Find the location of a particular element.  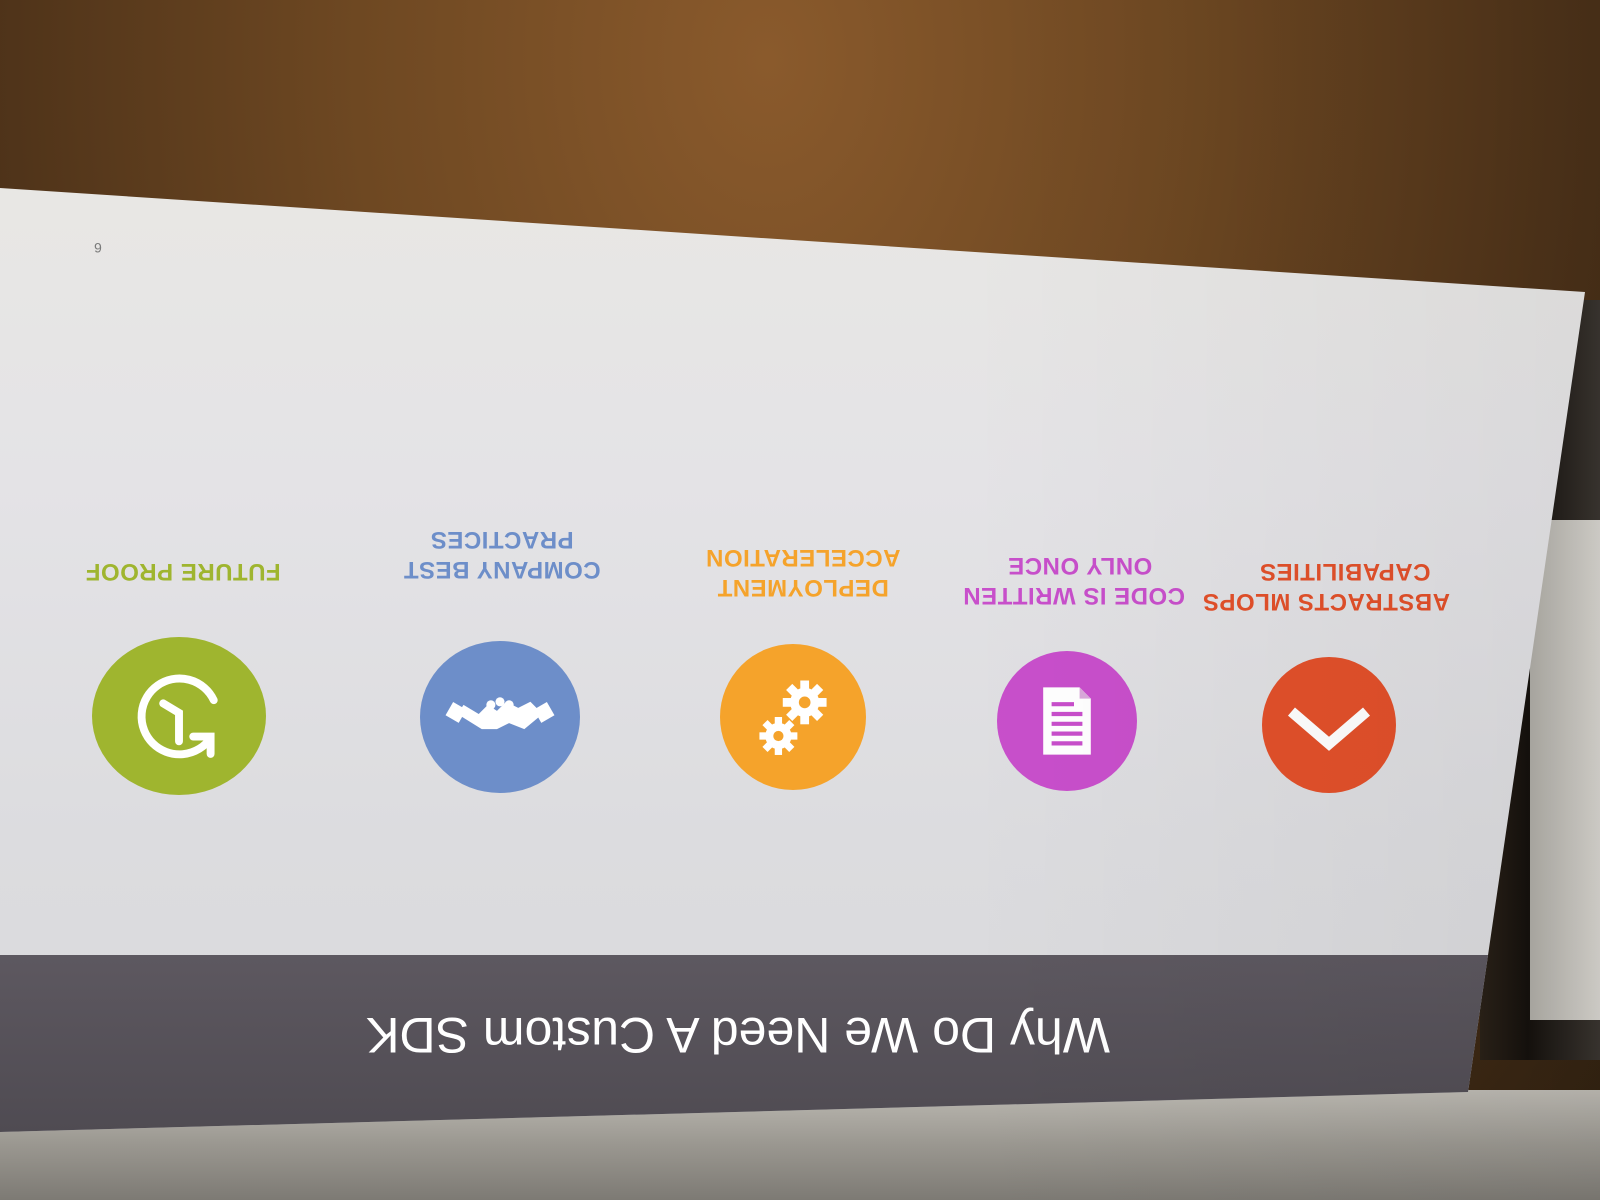

history-clock-icon is located at coordinates (177, 716).